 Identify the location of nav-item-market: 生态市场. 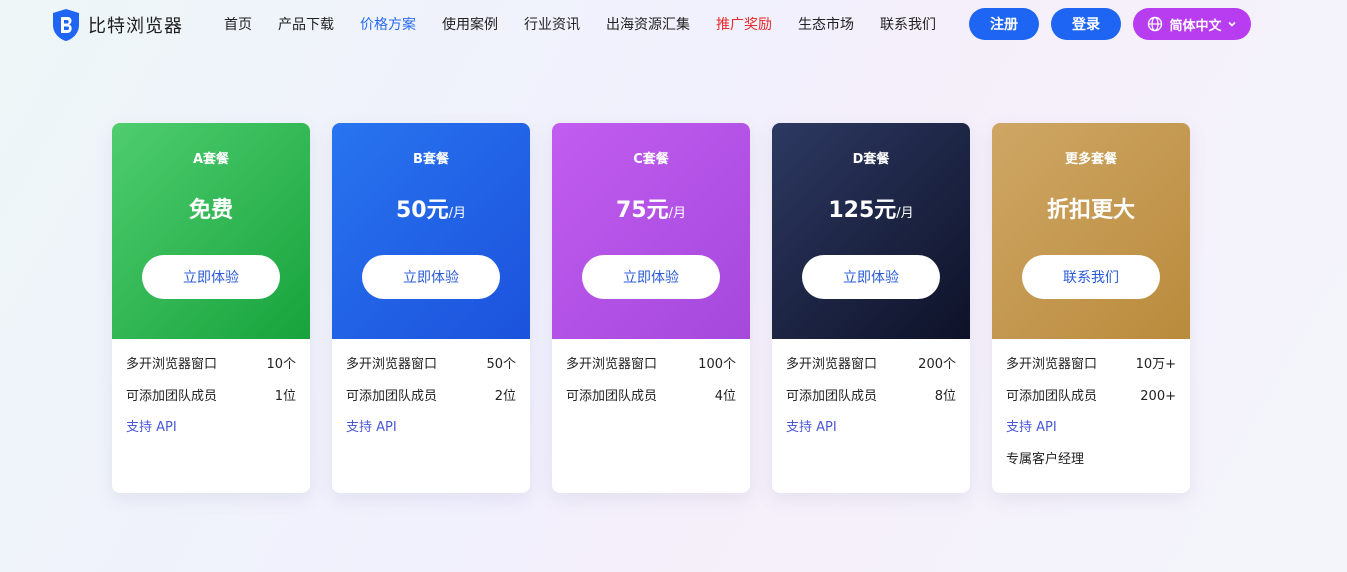
(826, 24).